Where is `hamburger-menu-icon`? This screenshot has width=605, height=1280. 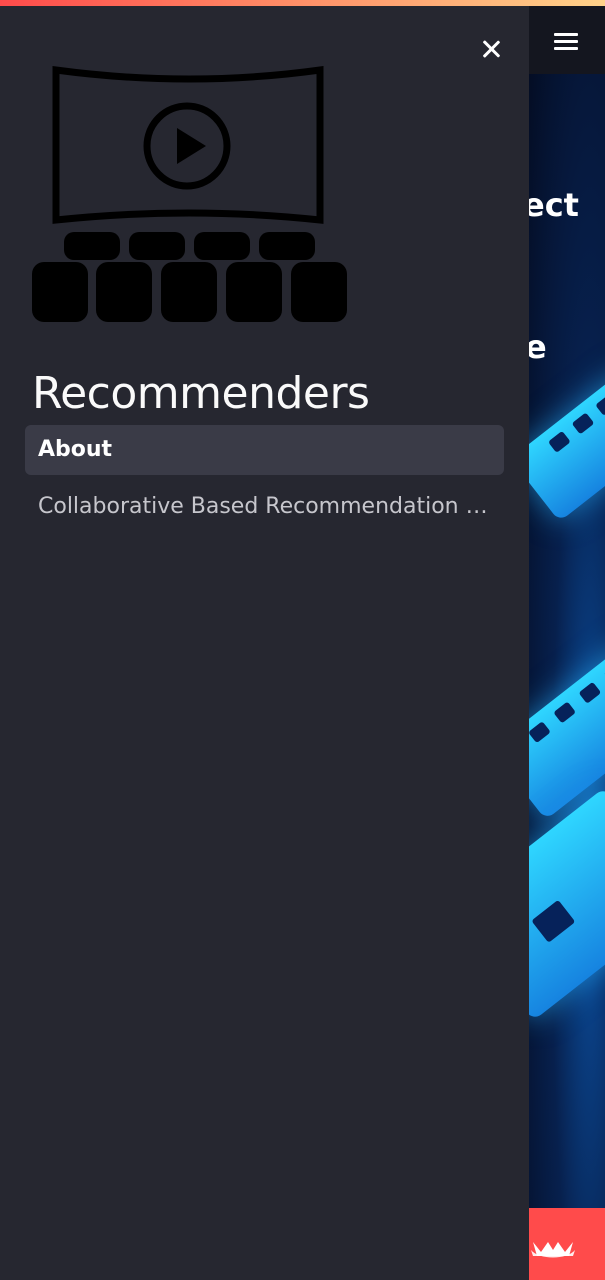
hamburger-menu-icon is located at coordinates (567, 41).